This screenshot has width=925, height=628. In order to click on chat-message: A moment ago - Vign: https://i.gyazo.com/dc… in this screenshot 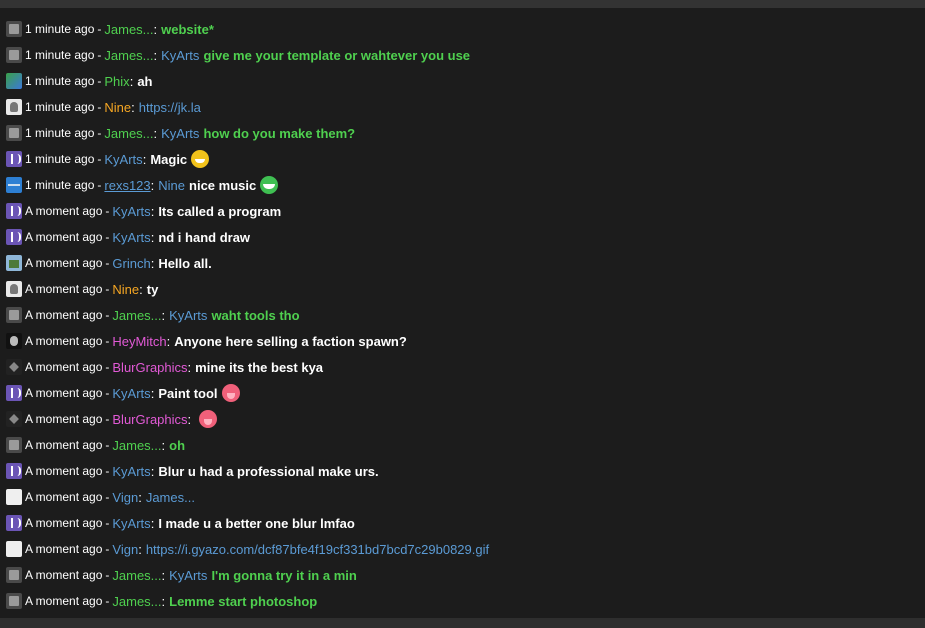, I will do `click(462, 549)`.